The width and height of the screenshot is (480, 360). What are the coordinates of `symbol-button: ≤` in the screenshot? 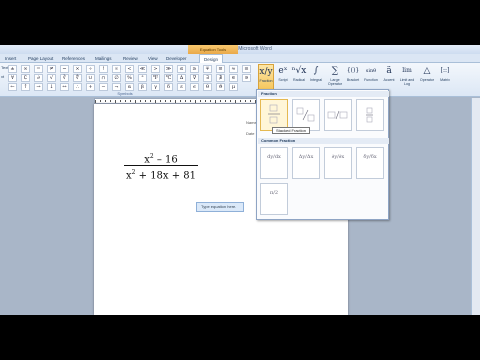 It's located at (181, 69).